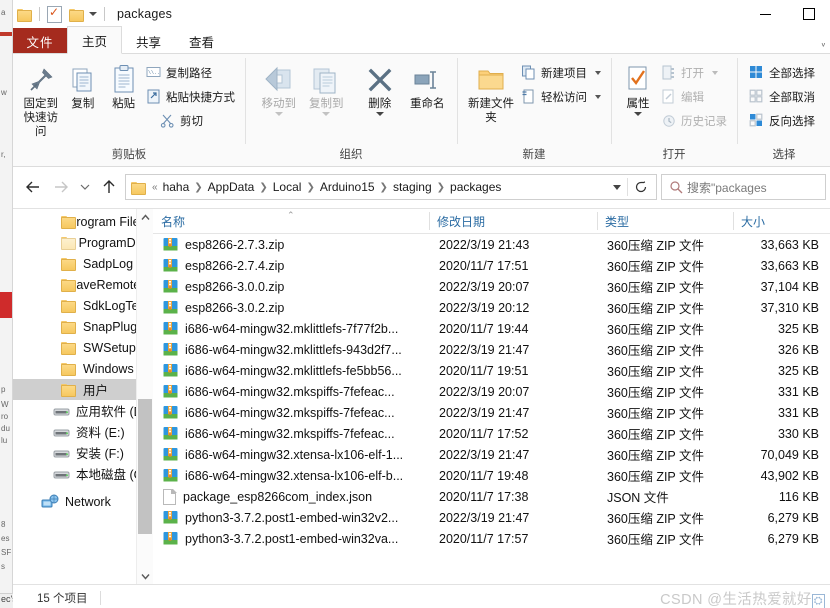 The width and height of the screenshot is (830, 608). Describe the element at coordinates (562, 96) in the screenshot. I see `easy-access-button: 轻松访问` at that location.